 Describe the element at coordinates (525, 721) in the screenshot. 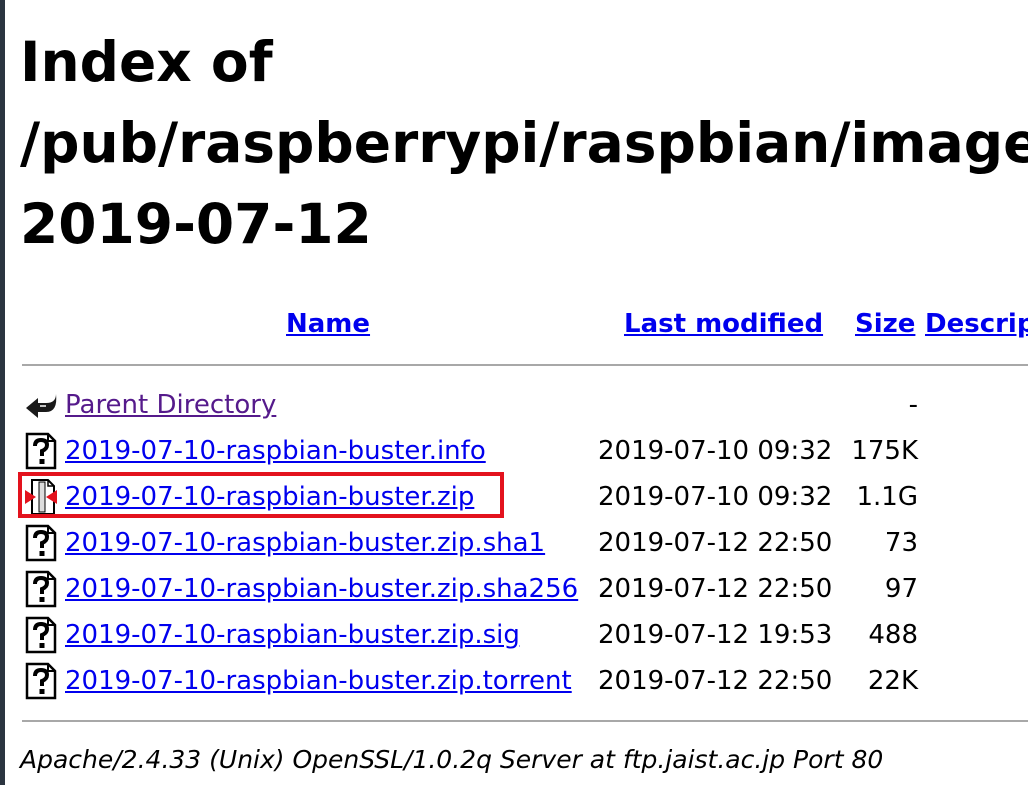

I see `footer-divider` at that location.